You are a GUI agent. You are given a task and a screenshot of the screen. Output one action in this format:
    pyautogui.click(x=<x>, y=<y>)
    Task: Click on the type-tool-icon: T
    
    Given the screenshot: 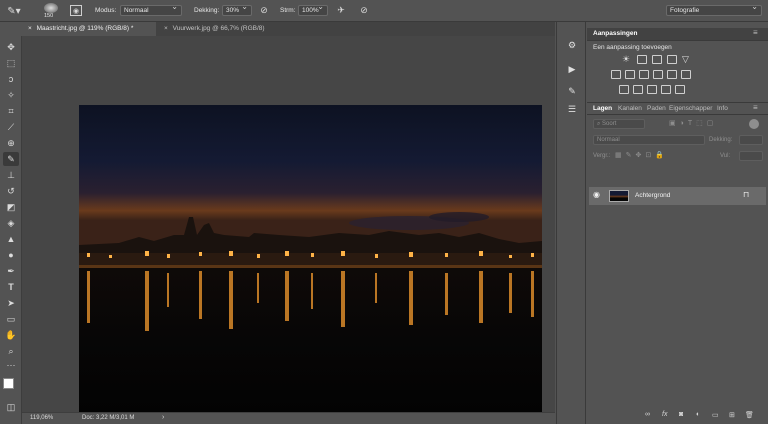 What is the action you would take?
    pyautogui.click(x=11, y=287)
    